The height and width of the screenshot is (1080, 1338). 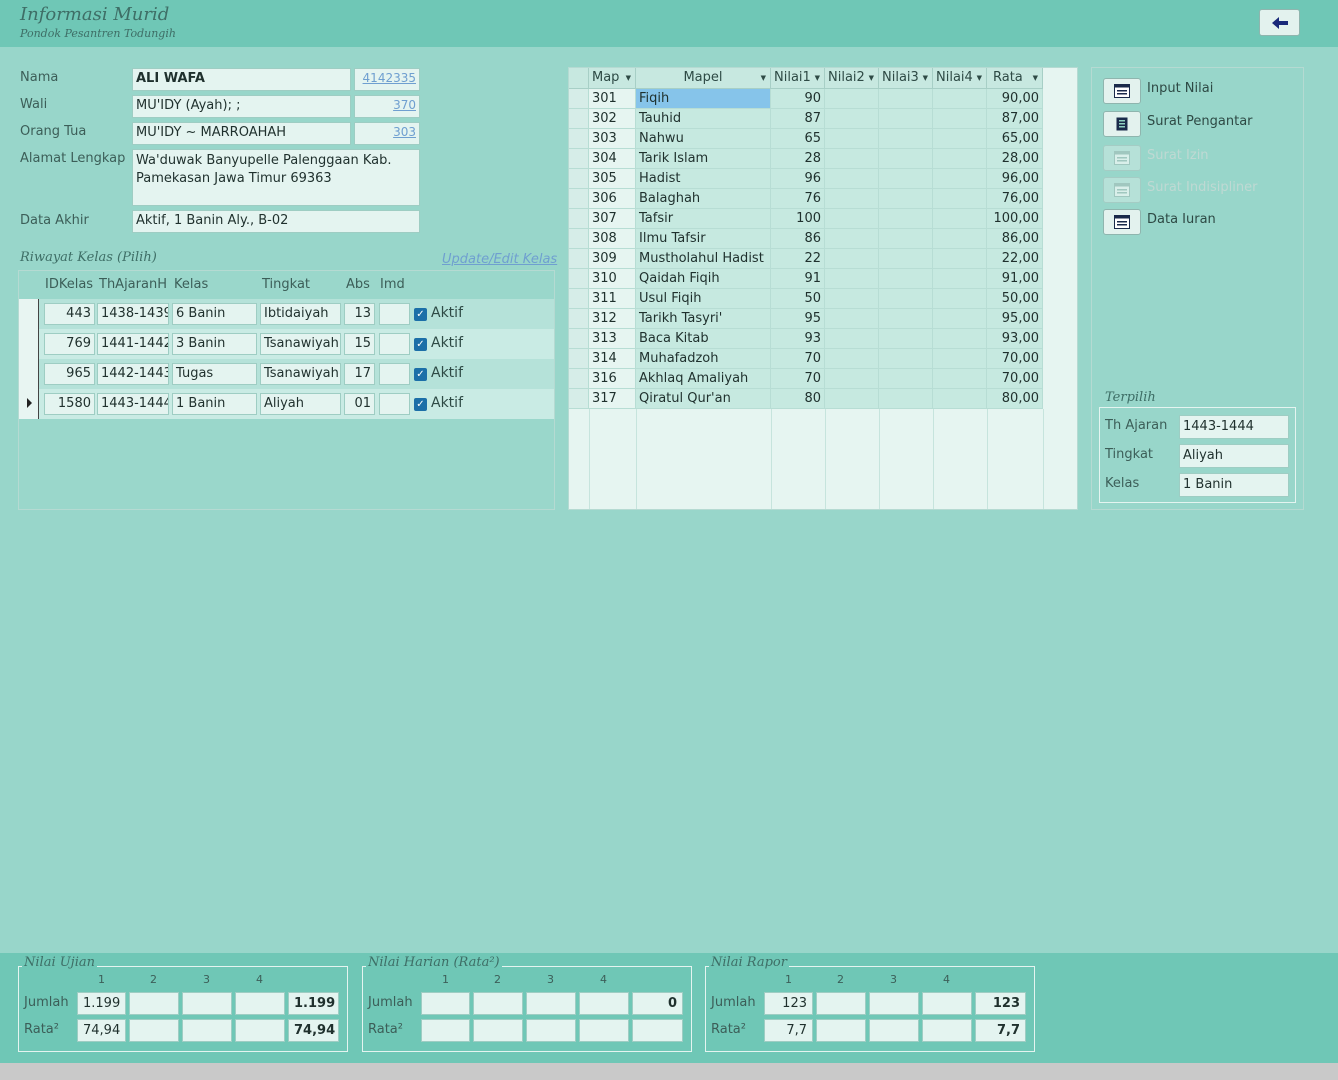 I want to click on kelas-cell: 3 Banin, so click(x=214, y=344).